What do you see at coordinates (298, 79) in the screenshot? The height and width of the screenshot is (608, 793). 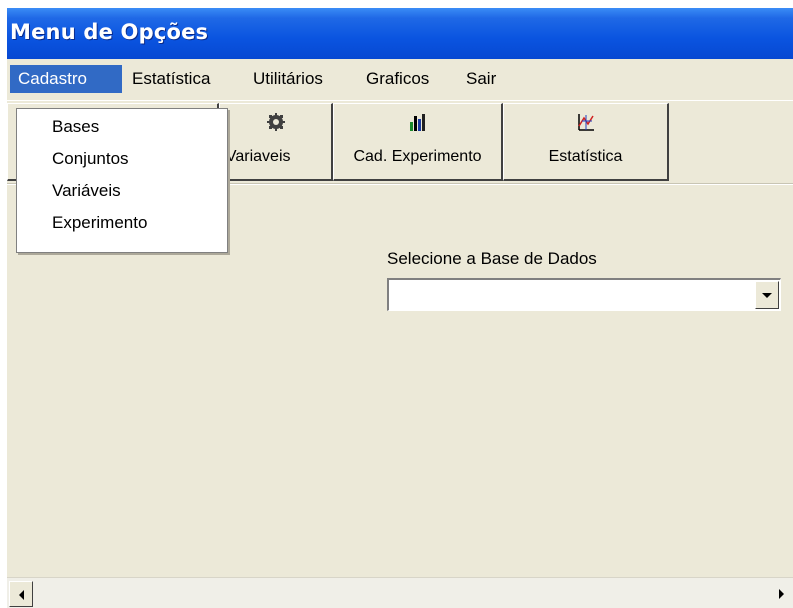 I see `menu-utilitarios: Utilitários` at bounding box center [298, 79].